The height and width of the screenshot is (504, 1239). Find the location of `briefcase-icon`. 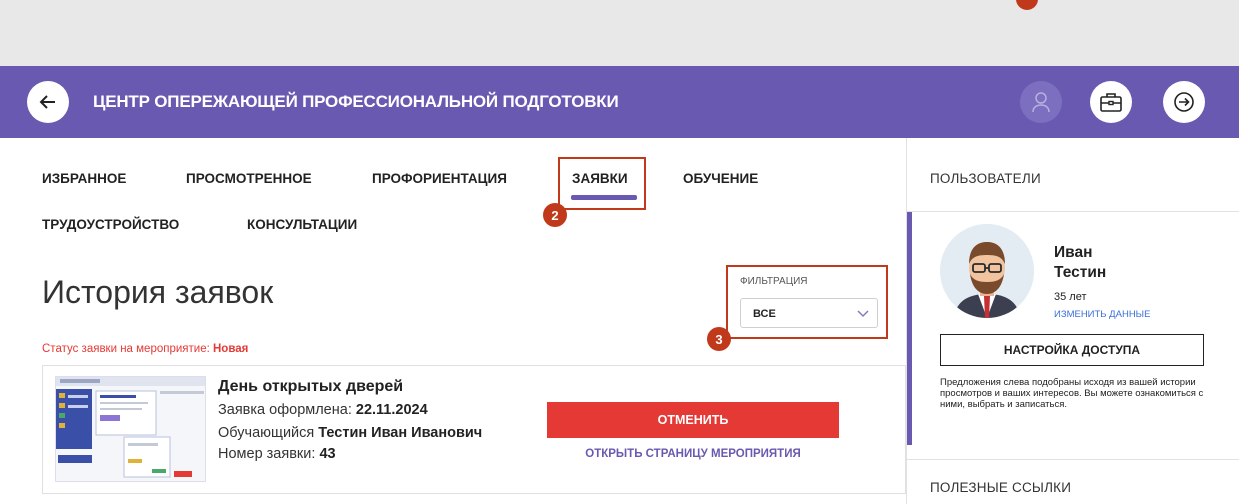

briefcase-icon is located at coordinates (1111, 102).